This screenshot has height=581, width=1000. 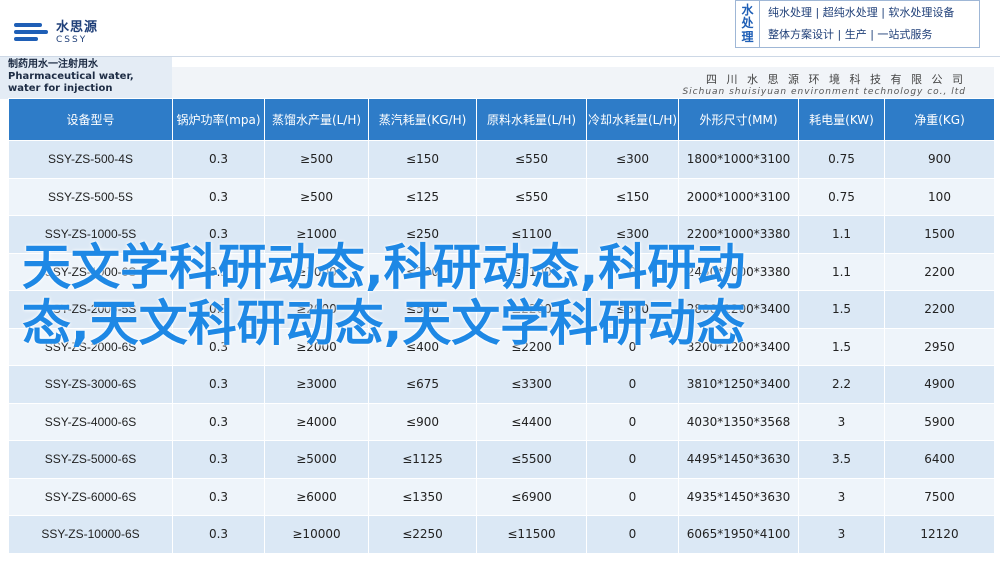 I want to click on table-cell: ≥5000, so click(x=316, y=459).